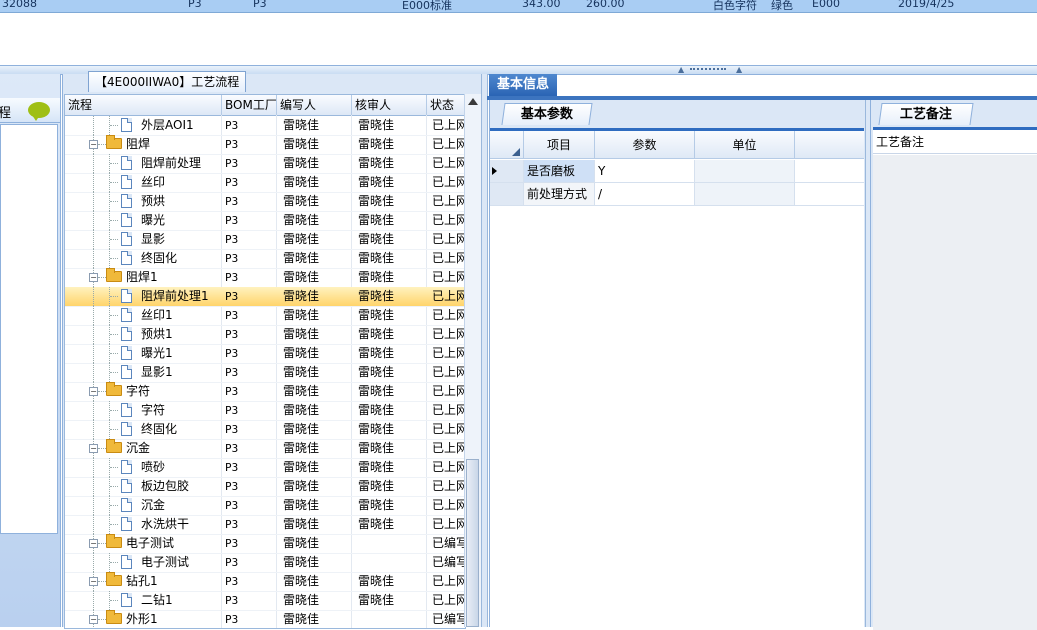  What do you see at coordinates (165, 524) in the screenshot?
I see `tree-node-label: 水洗烘干` at bounding box center [165, 524].